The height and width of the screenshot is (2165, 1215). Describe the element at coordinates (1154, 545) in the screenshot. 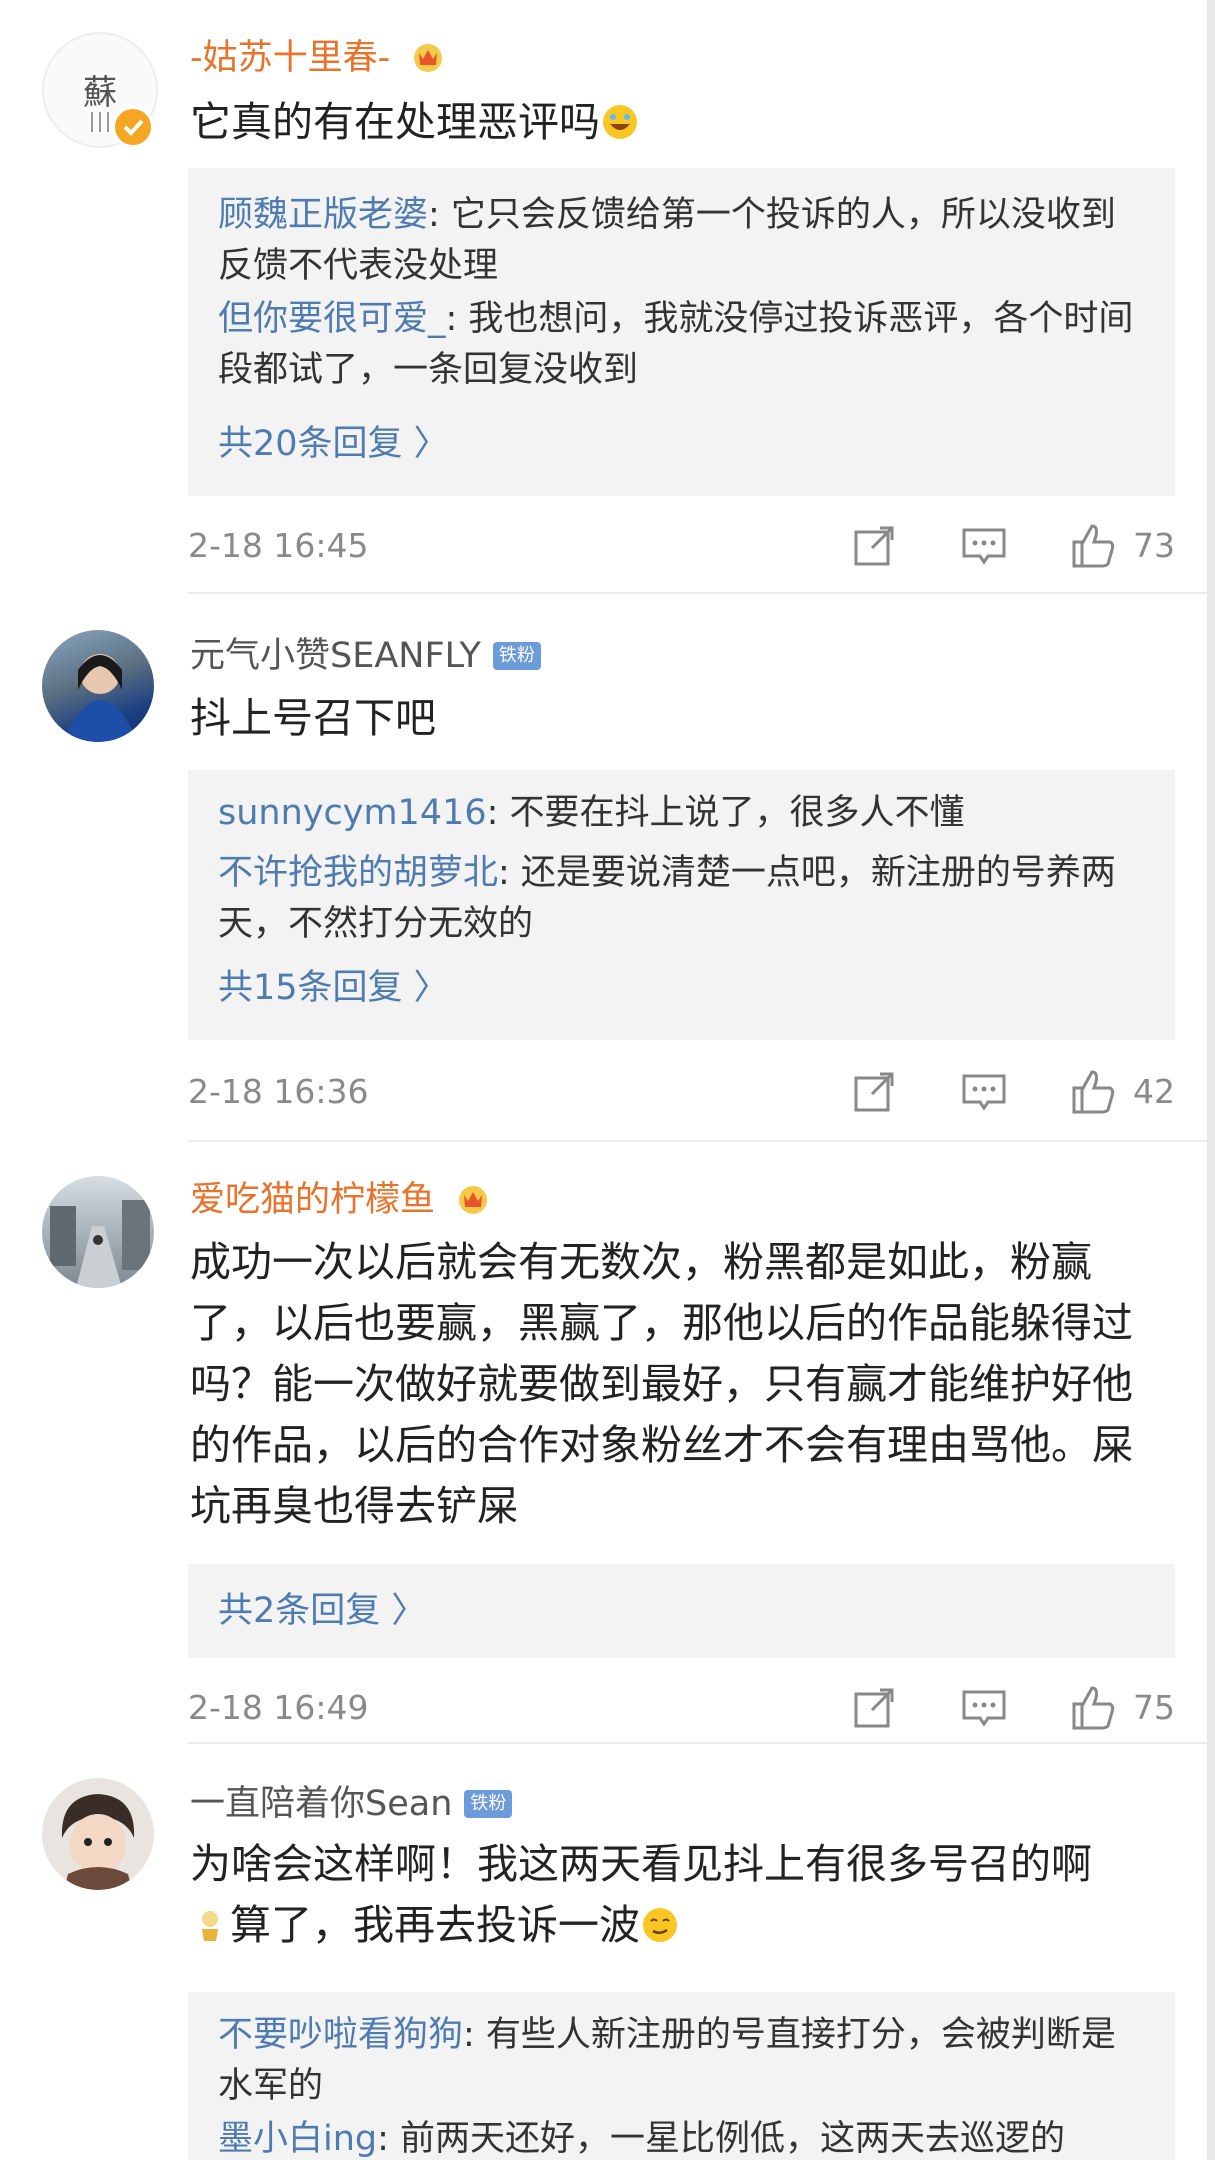

I see `like-count: 73` at that location.